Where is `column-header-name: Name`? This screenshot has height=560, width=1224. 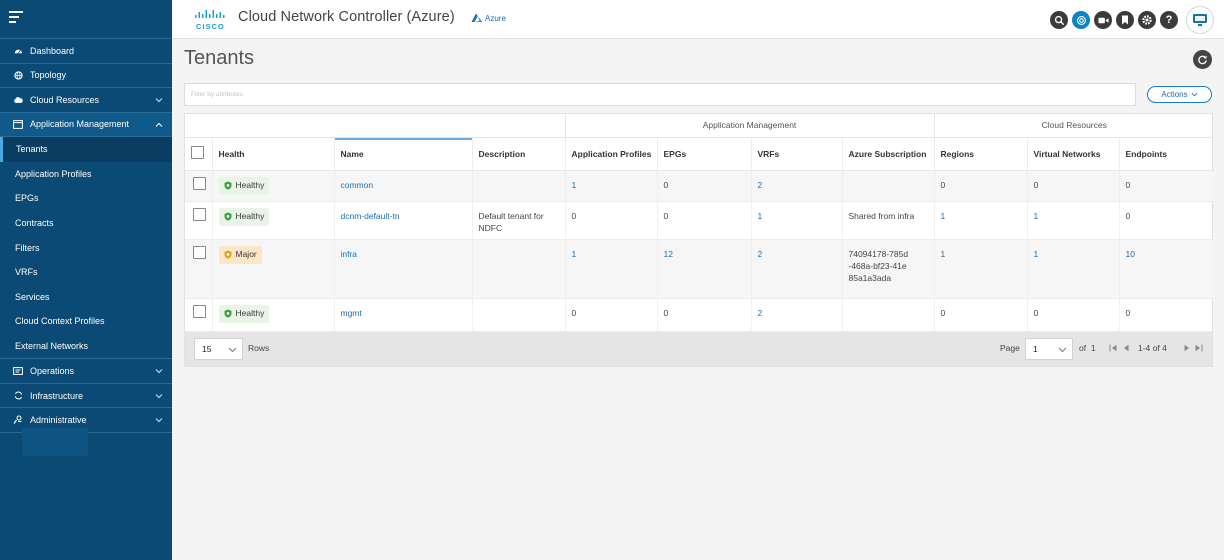 column-header-name: Name is located at coordinates (402, 154).